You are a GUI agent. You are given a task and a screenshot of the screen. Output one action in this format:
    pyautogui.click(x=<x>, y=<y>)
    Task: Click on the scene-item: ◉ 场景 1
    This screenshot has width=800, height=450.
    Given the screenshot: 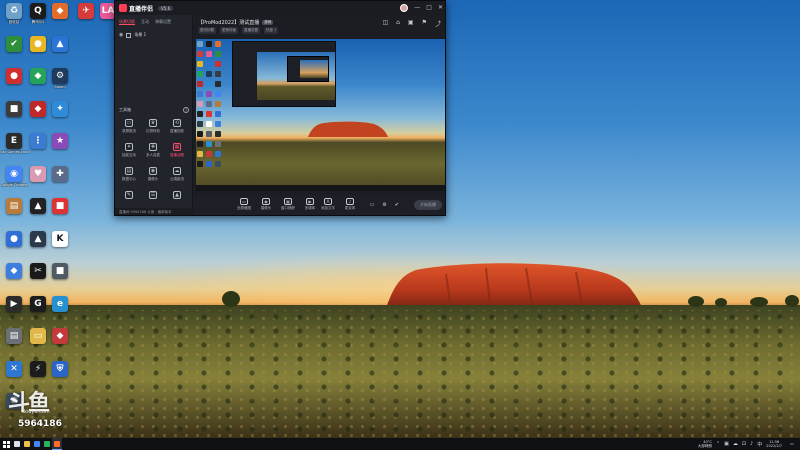 What is the action you would take?
    pyautogui.click(x=153, y=35)
    